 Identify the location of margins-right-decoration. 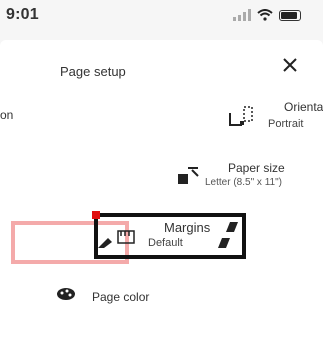
(228, 235).